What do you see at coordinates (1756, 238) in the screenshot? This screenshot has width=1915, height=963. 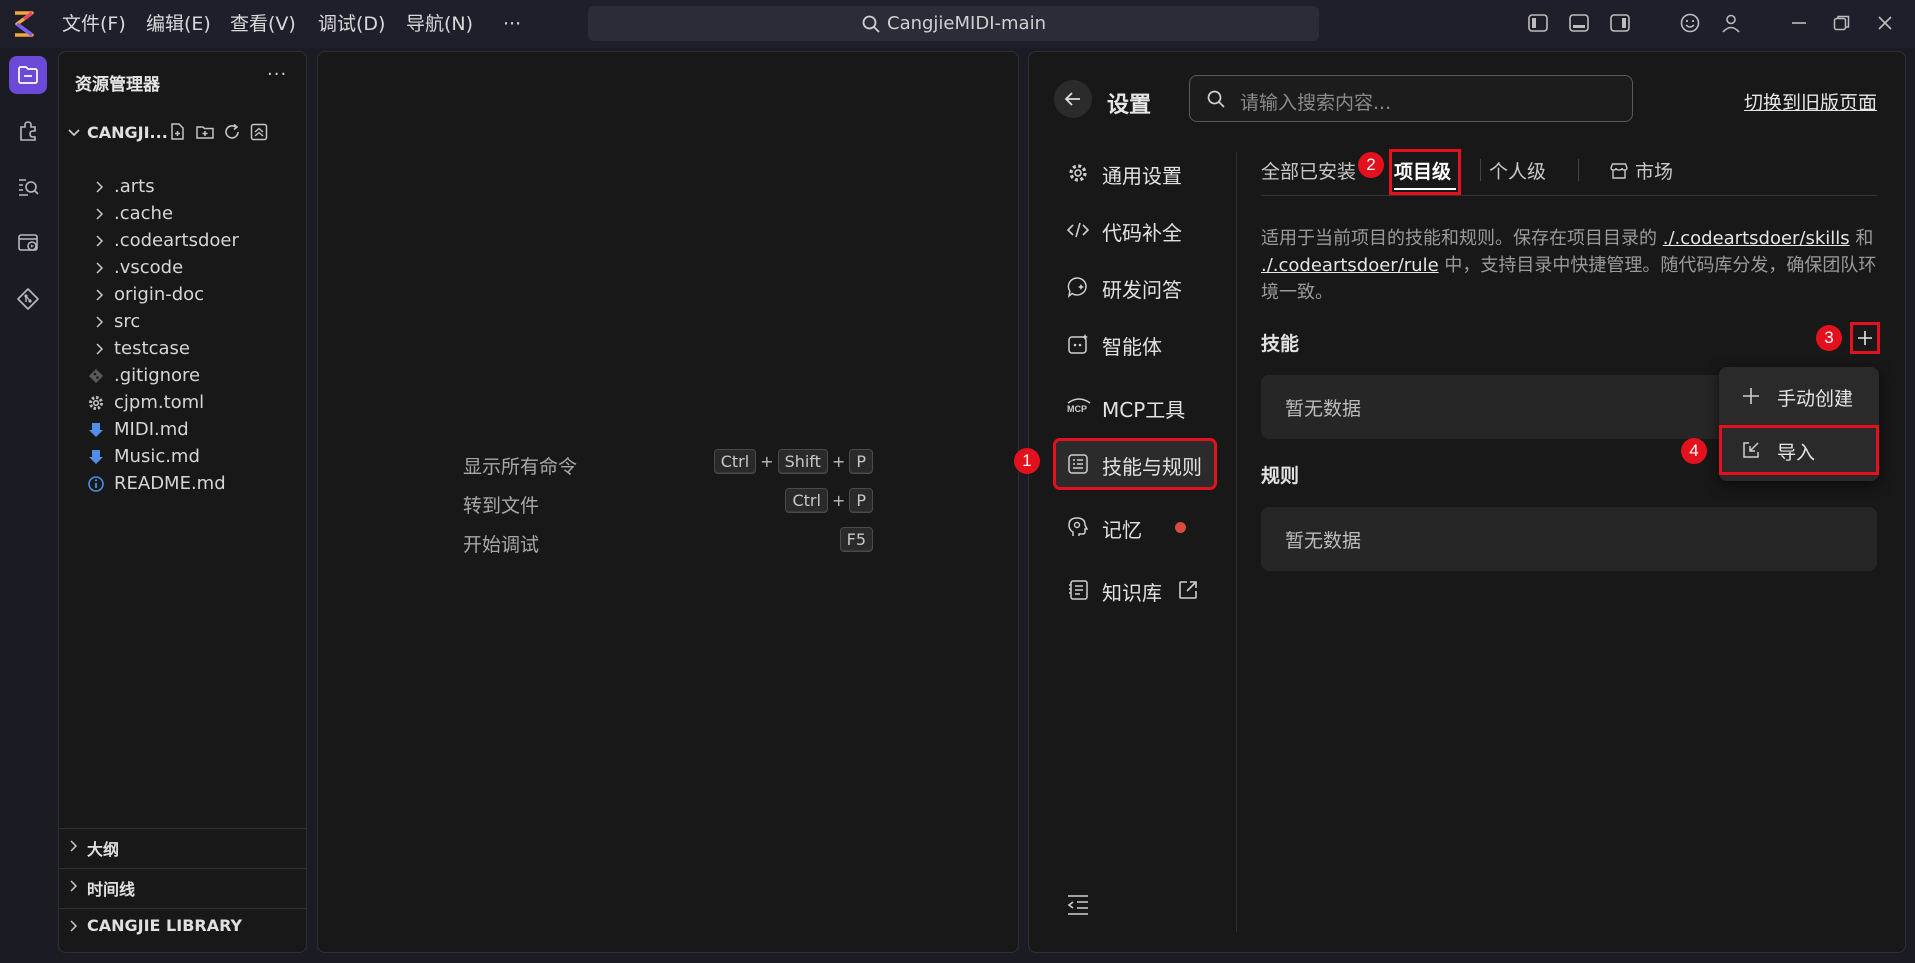 I see `skills-path-link: ./.codeartsdoer/skills` at bounding box center [1756, 238].